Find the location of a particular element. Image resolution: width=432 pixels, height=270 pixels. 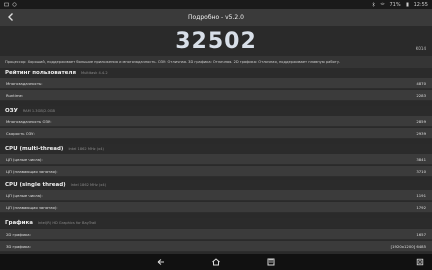

result-row: Скорость ОЗУ: 2939 is located at coordinates (216, 133).